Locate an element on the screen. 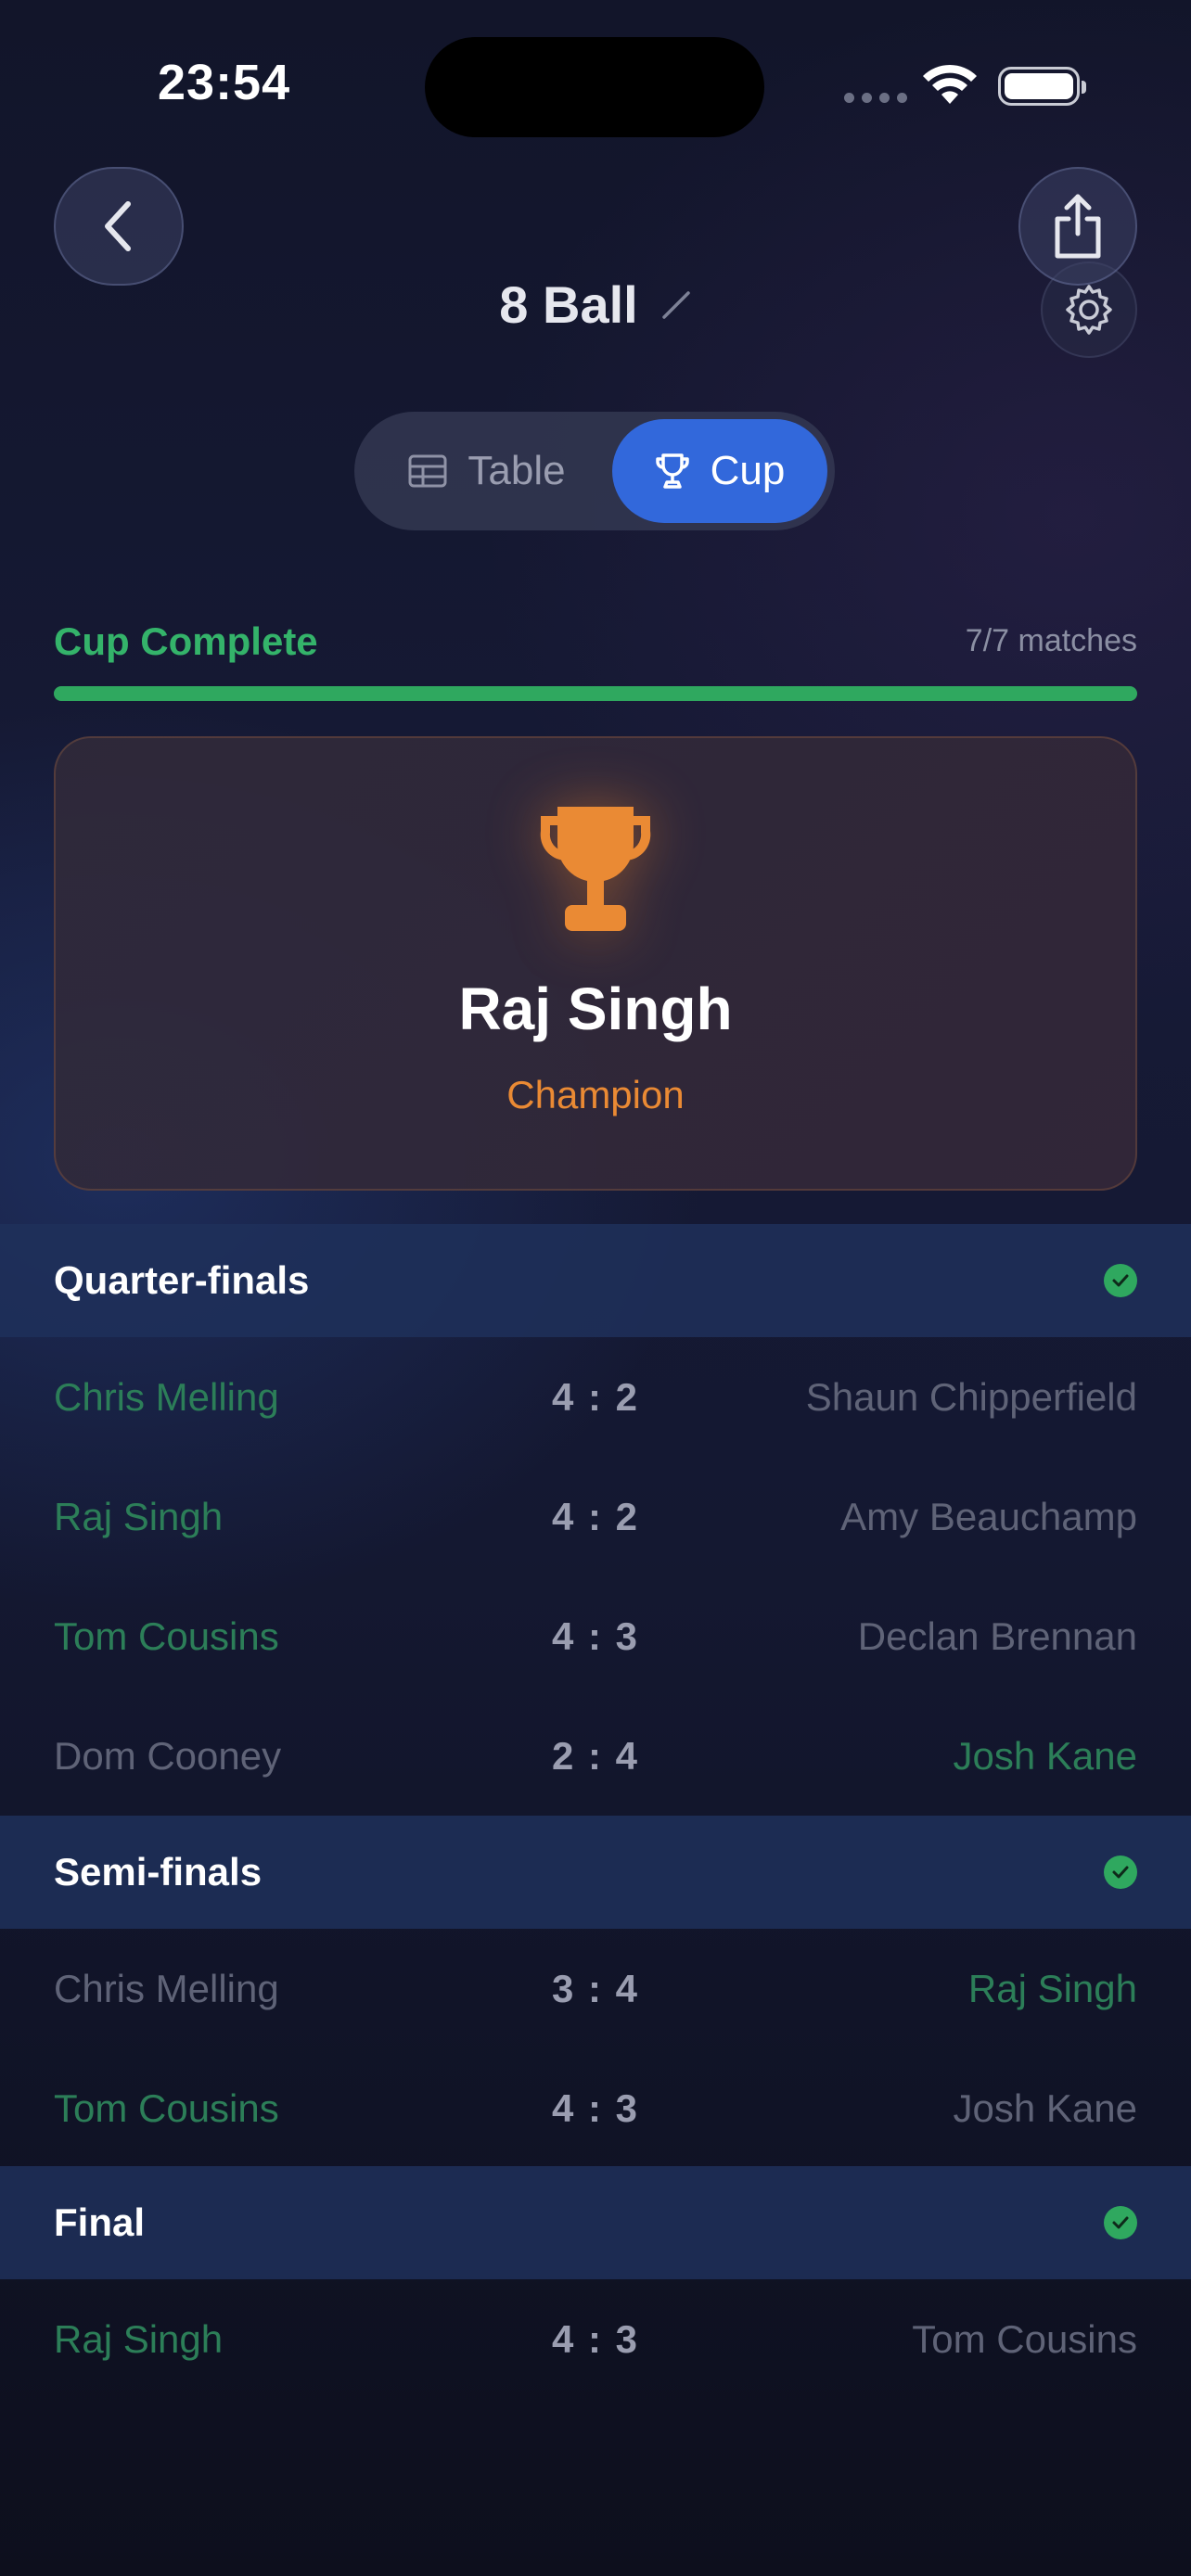 Image resolution: width=1191 pixels, height=2576 pixels. back-button is located at coordinates (119, 227).